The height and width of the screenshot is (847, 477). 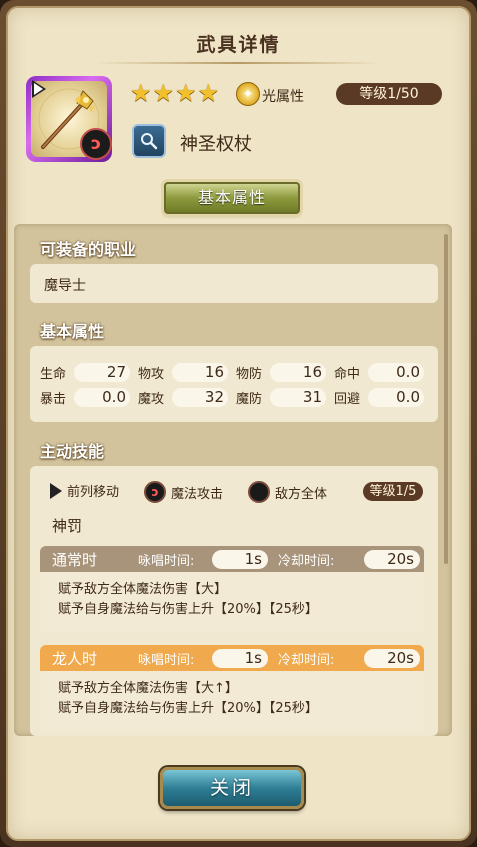 I want to click on section-heading-job: 可装备的职业, so click(x=88, y=249).